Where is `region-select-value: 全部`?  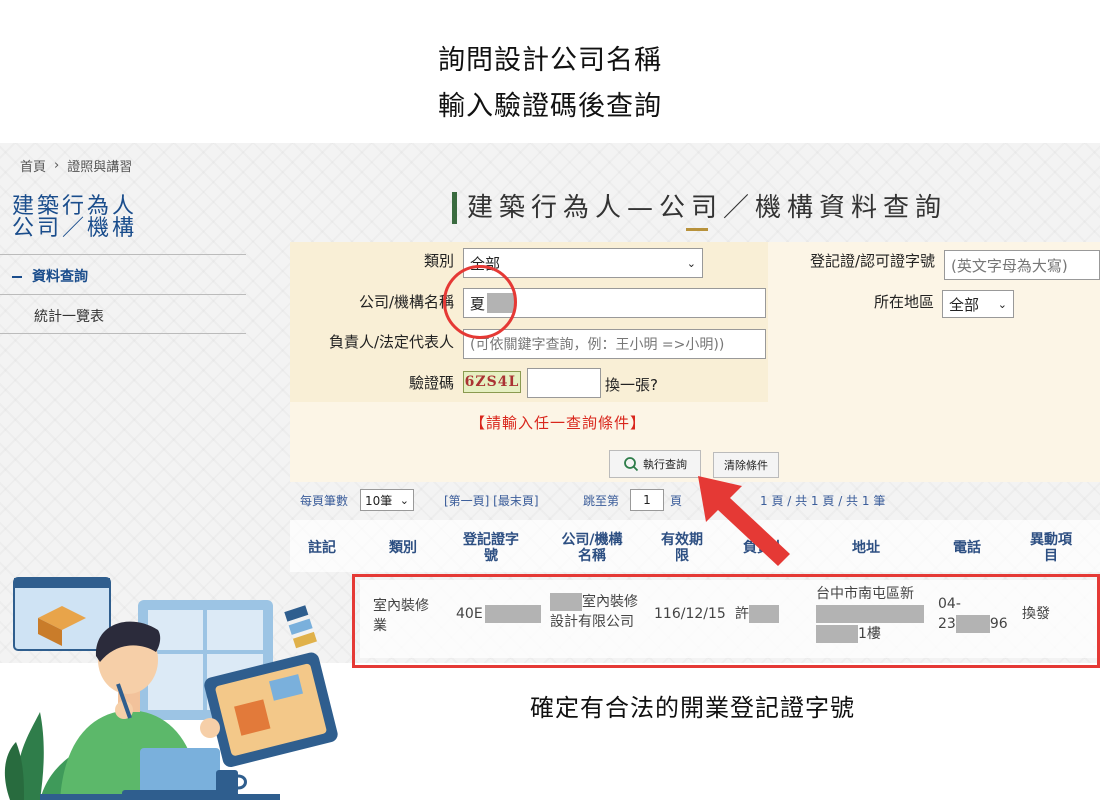 region-select-value: 全部 is located at coordinates (964, 304).